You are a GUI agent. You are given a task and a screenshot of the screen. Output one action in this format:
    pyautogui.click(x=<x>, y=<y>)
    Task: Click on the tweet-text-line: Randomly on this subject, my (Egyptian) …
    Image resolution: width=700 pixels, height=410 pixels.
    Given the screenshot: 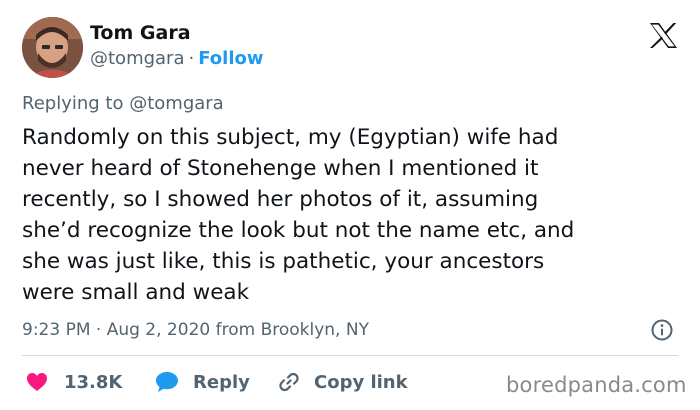 What is the action you would take?
    pyautogui.click(x=290, y=137)
    